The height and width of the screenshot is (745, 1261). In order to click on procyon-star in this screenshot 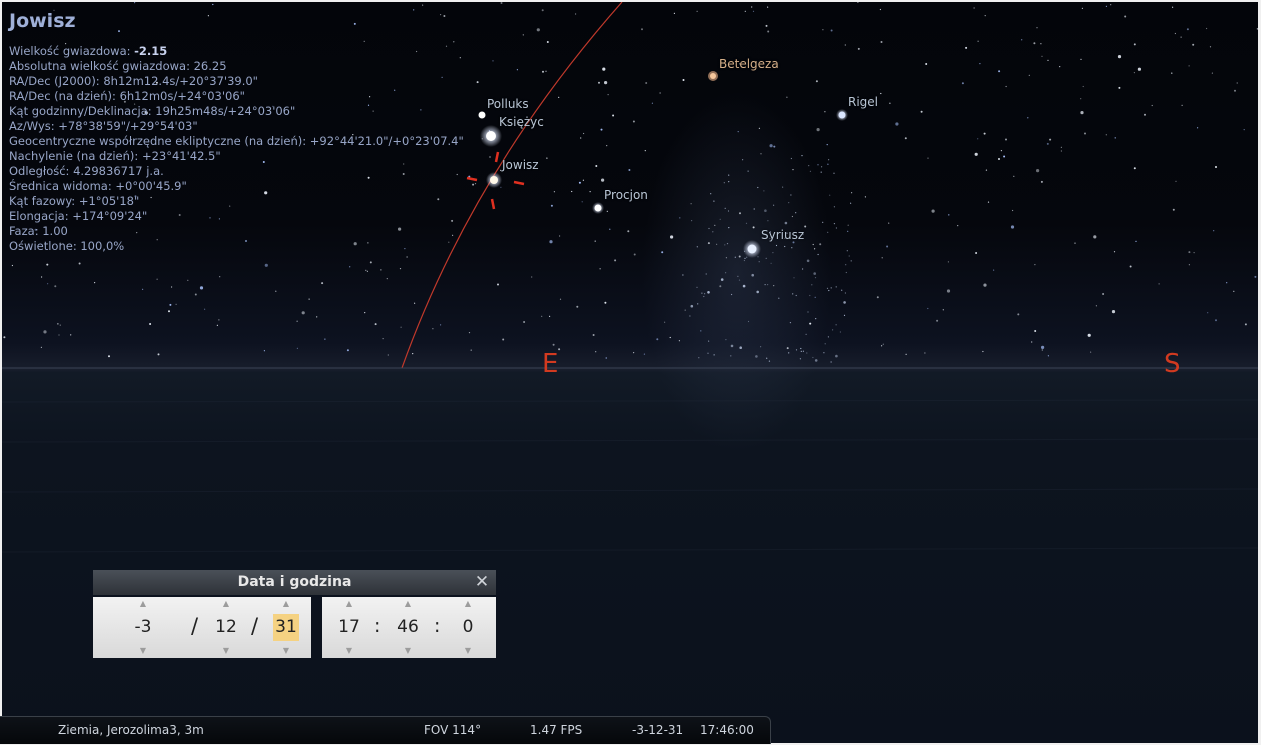, I will do `click(598, 208)`.